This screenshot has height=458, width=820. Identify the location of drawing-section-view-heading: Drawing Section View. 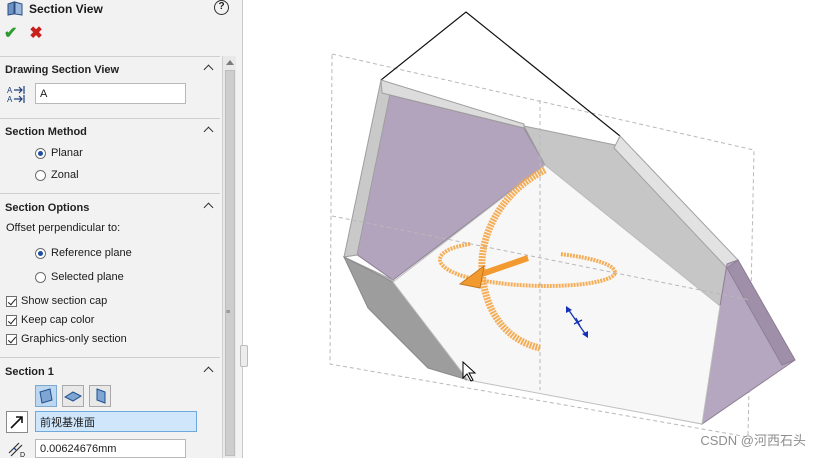
(62, 70).